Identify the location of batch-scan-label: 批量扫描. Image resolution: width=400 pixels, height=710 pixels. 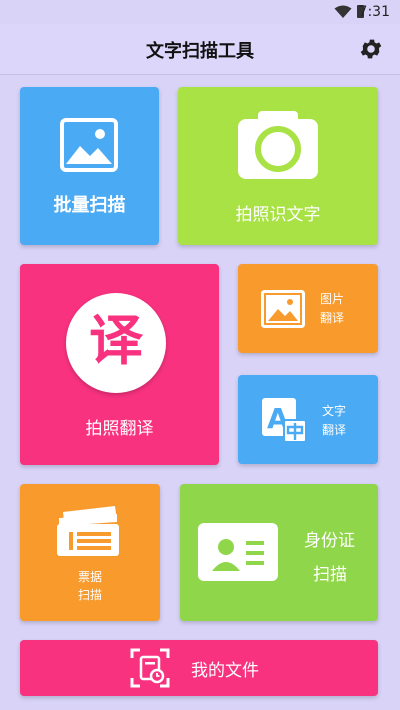
(89, 205).